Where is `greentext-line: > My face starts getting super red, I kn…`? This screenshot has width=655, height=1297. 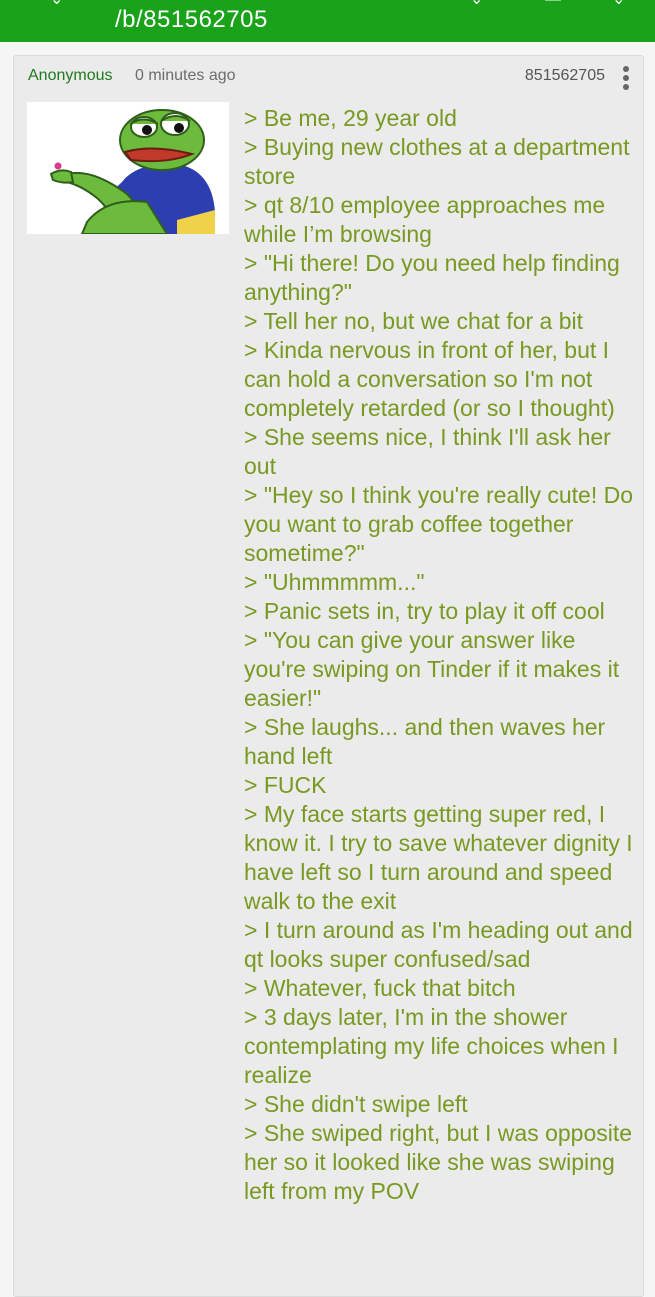 greentext-line: > My face starts getting super red, I kn… is located at coordinates (438, 857).